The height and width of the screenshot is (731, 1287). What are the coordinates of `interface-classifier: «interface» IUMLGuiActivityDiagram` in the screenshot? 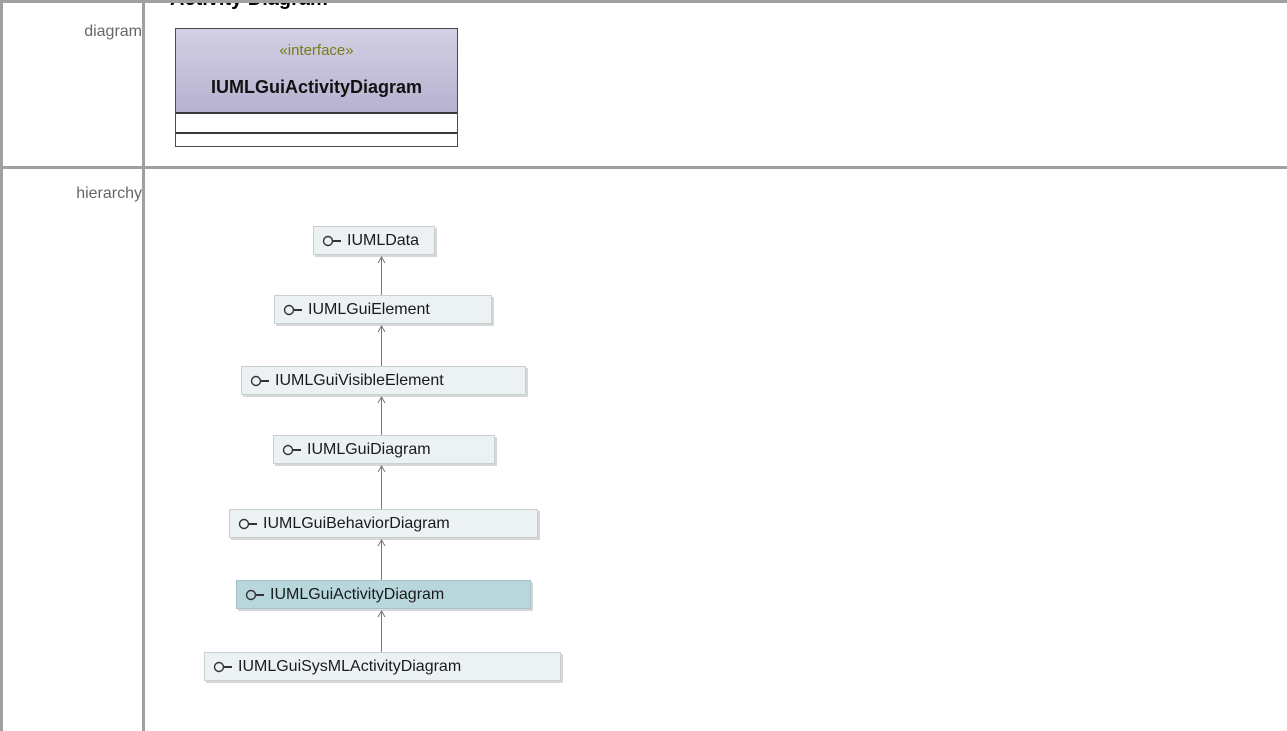 It's located at (316, 87).